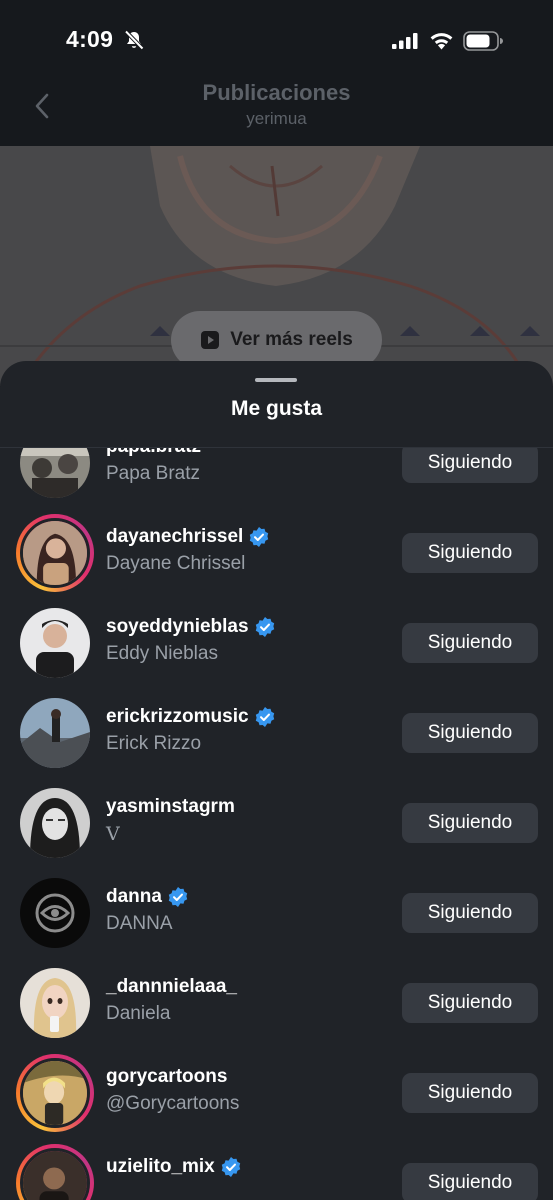 The image size is (553, 1200). I want to click on username-text: papa.bratz, so click(153, 453).